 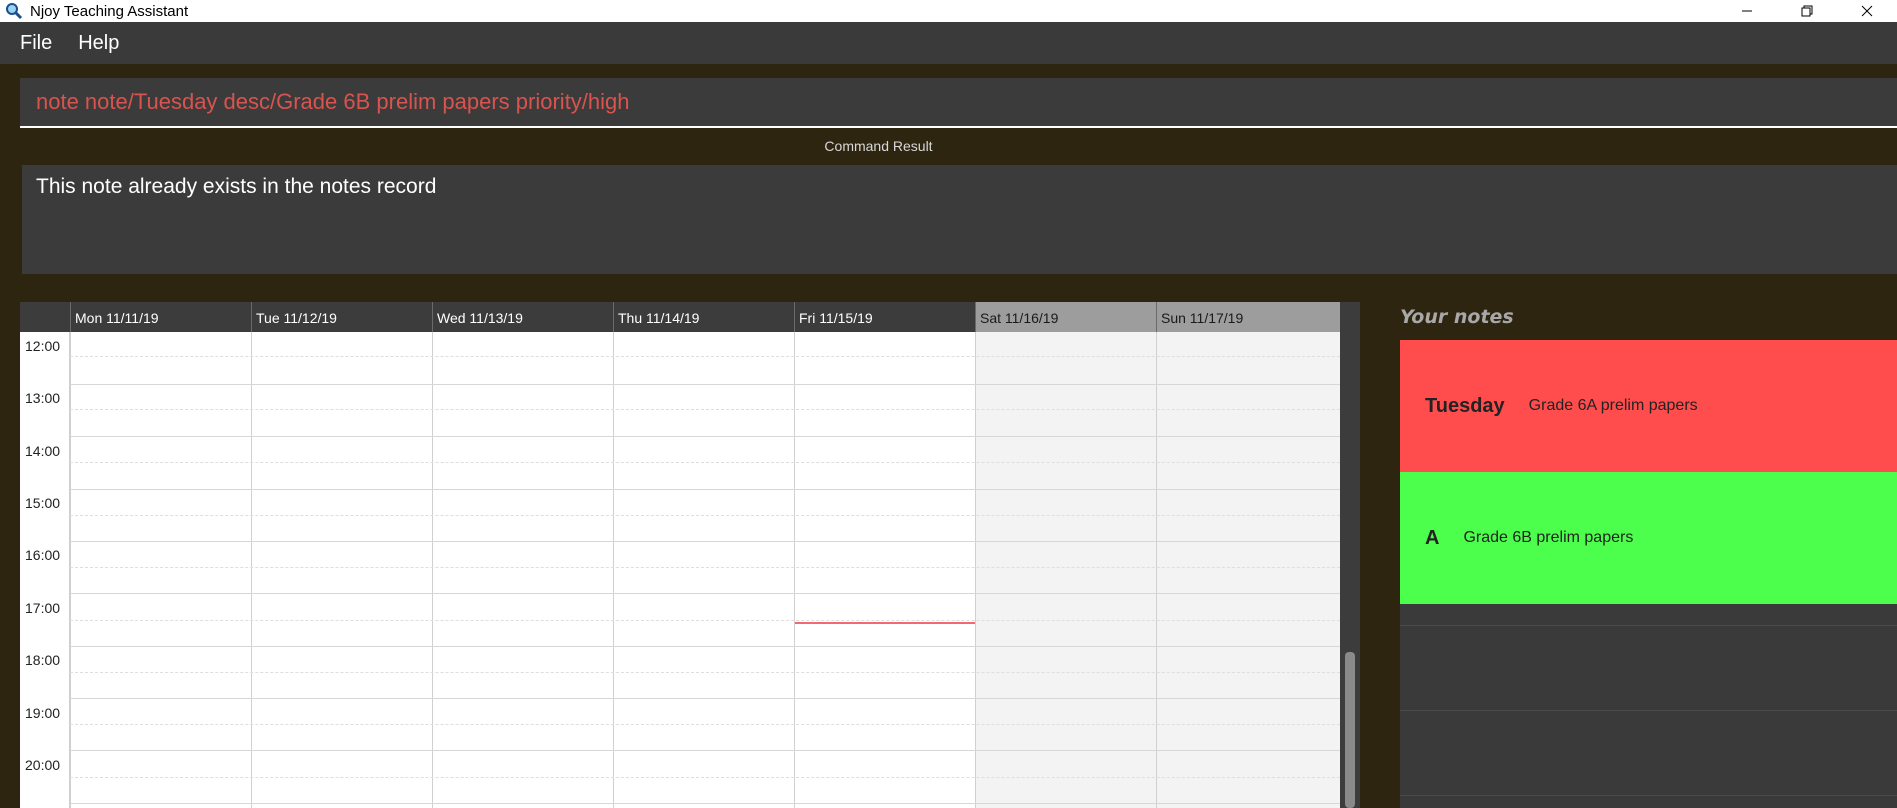 I want to click on close-icon, so click(x=1867, y=11).